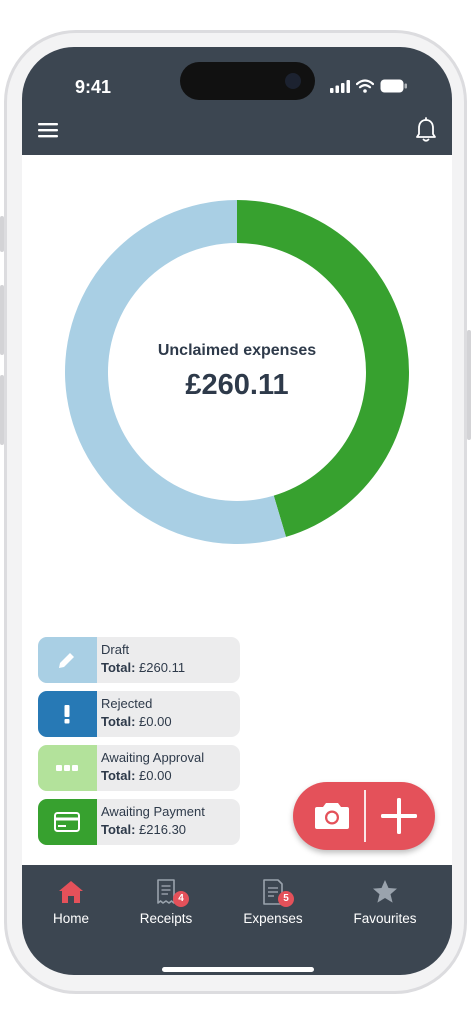 This screenshot has width=473, height=1024. What do you see at coordinates (332, 816) in the screenshot?
I see `camera-icon` at bounding box center [332, 816].